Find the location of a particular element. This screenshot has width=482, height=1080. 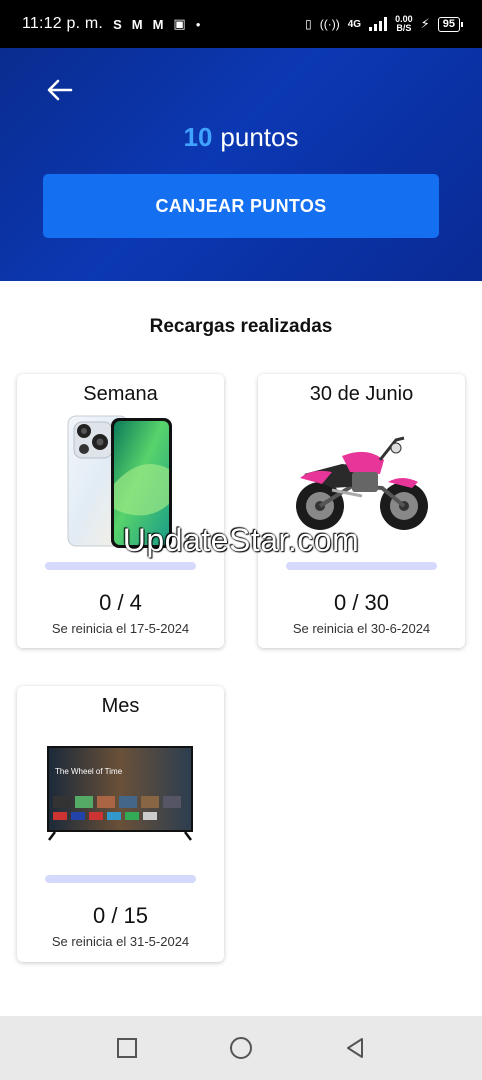

arrow-left-icon is located at coordinates (60, 90).